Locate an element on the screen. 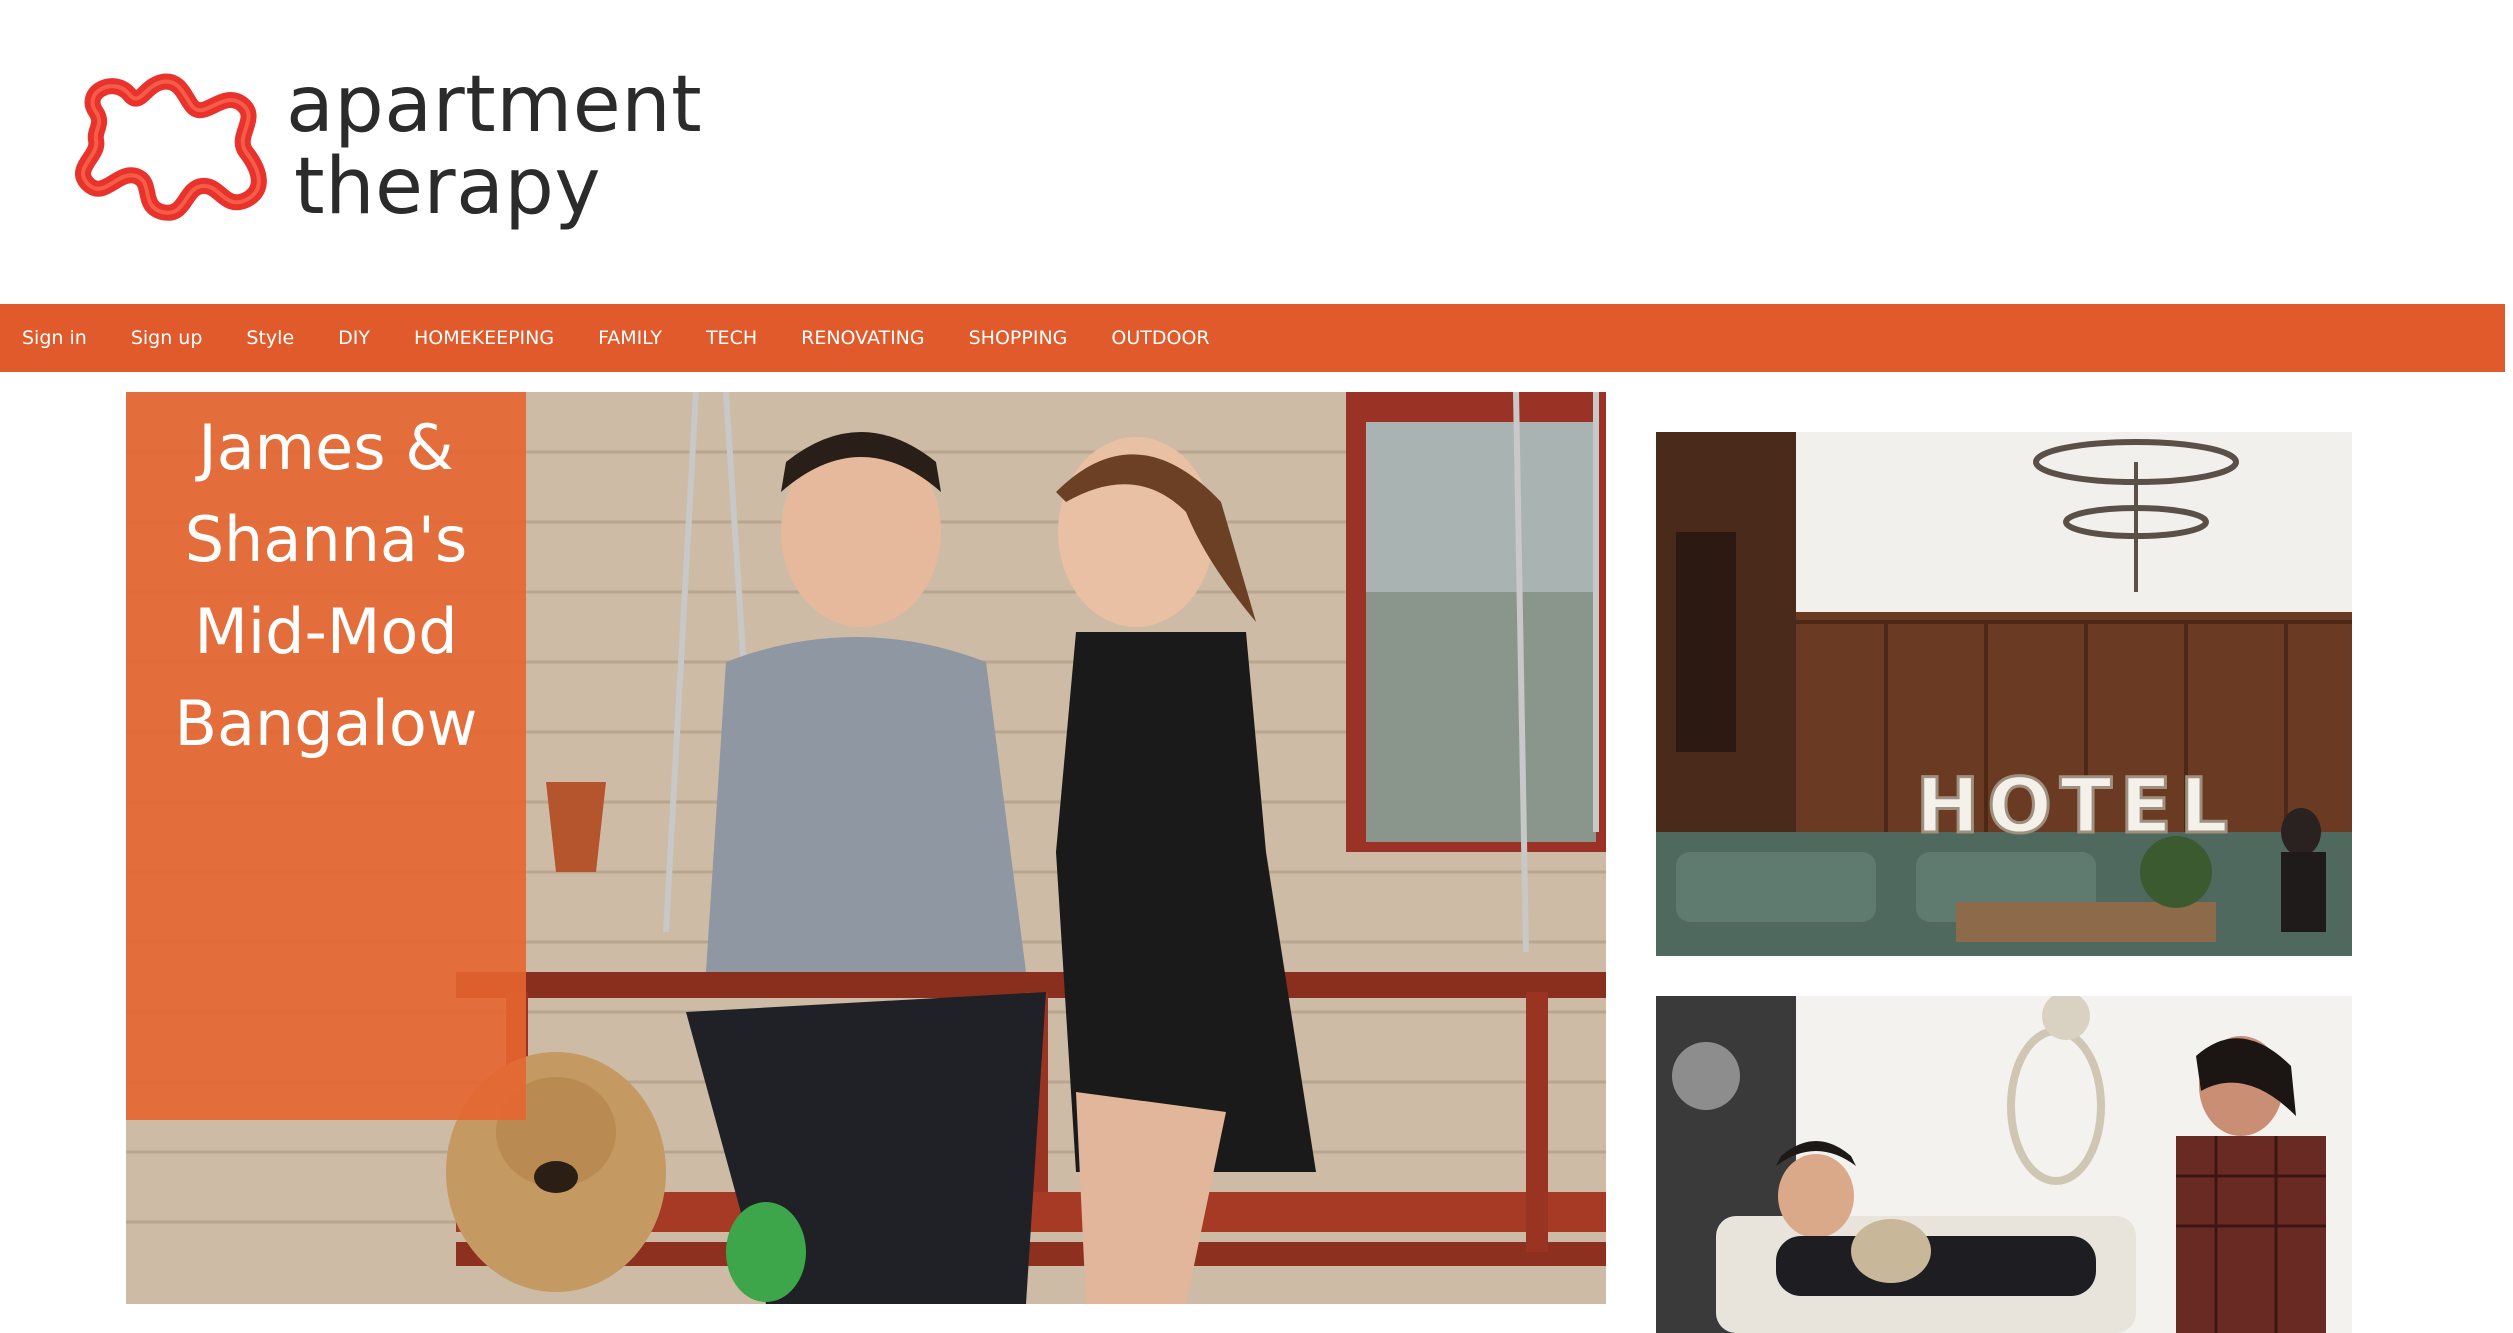  living-room-story-card is located at coordinates (2004, 1164).